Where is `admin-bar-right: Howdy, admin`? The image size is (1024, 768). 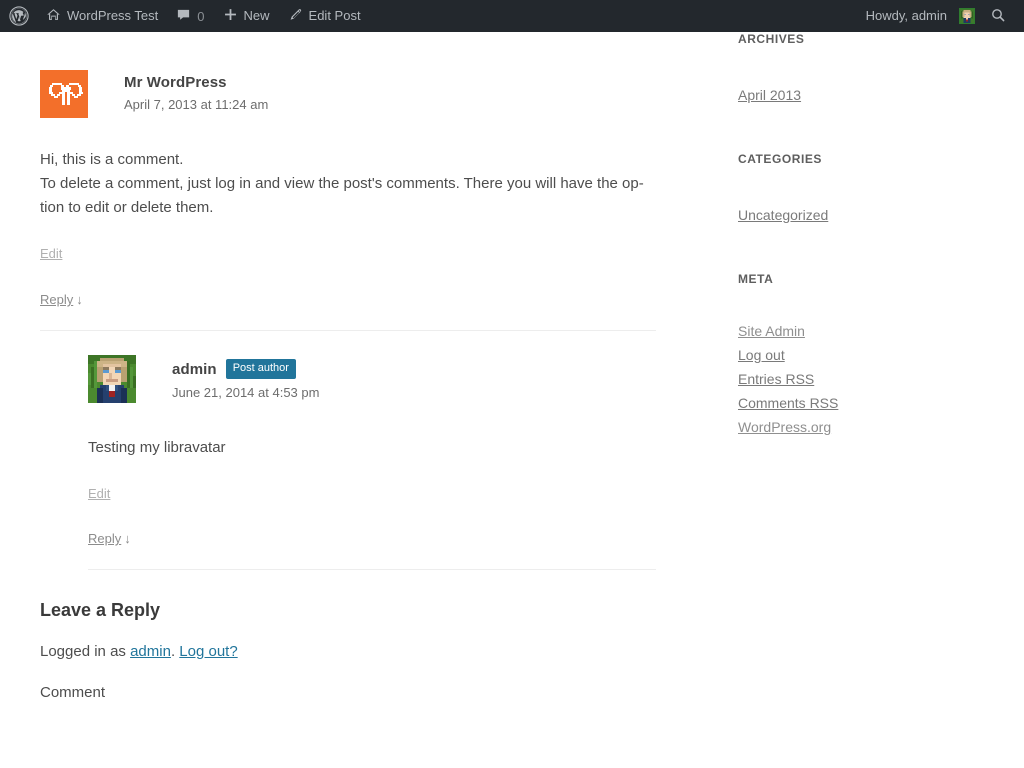
admin-bar-right: Howdy, admin is located at coordinates (940, 16).